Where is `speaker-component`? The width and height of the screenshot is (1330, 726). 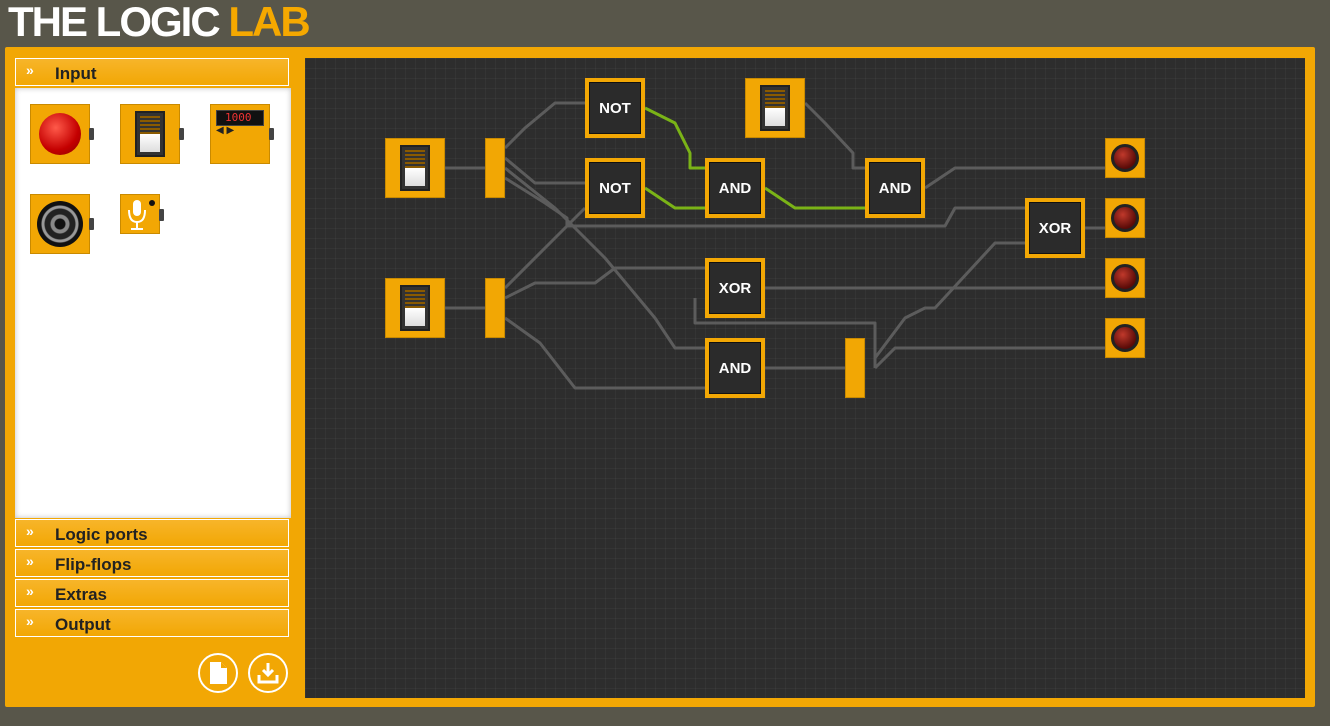 speaker-component is located at coordinates (62, 224).